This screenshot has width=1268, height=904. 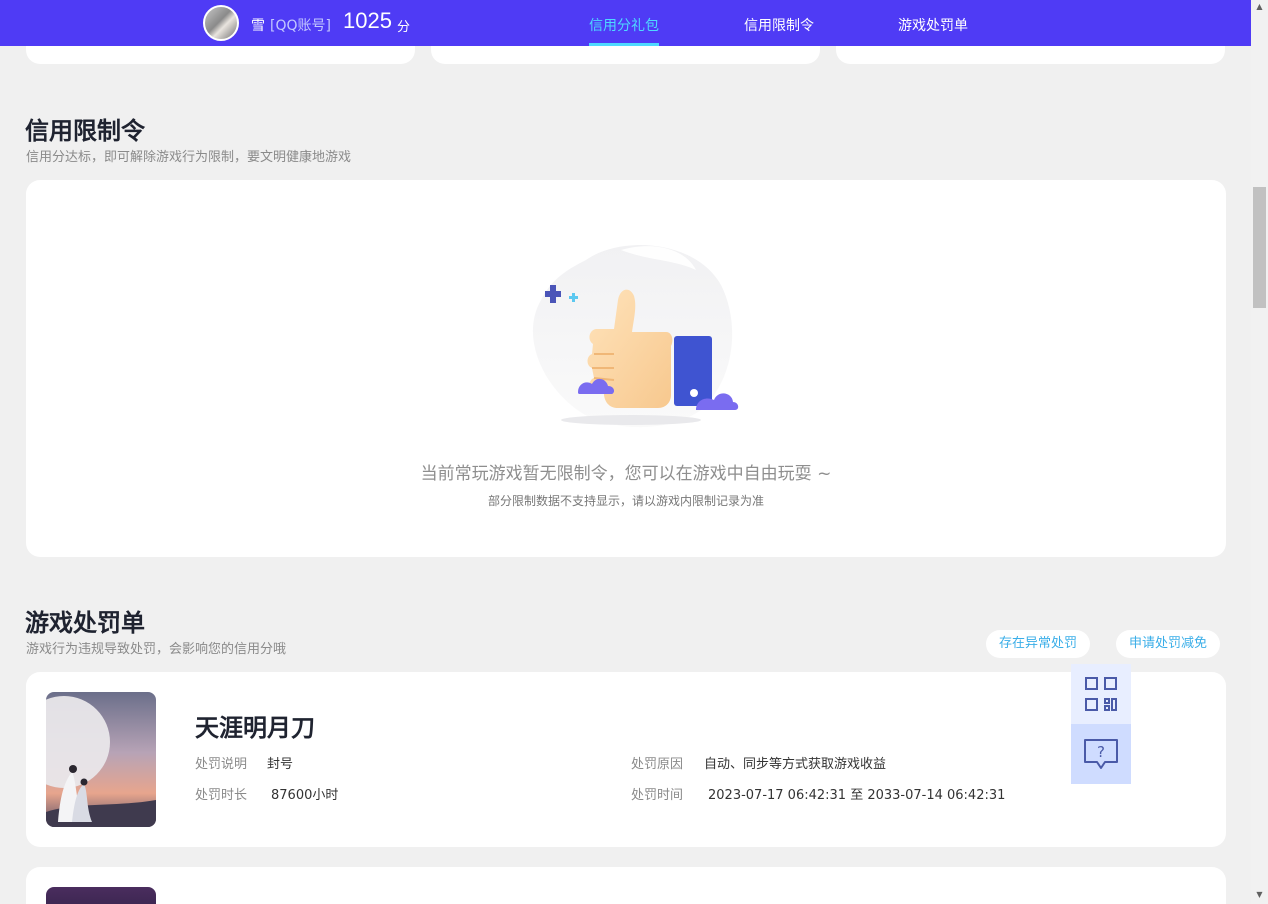 What do you see at coordinates (1259, 7) in the screenshot?
I see `scroll-up-arrow-icon: ▲` at bounding box center [1259, 7].